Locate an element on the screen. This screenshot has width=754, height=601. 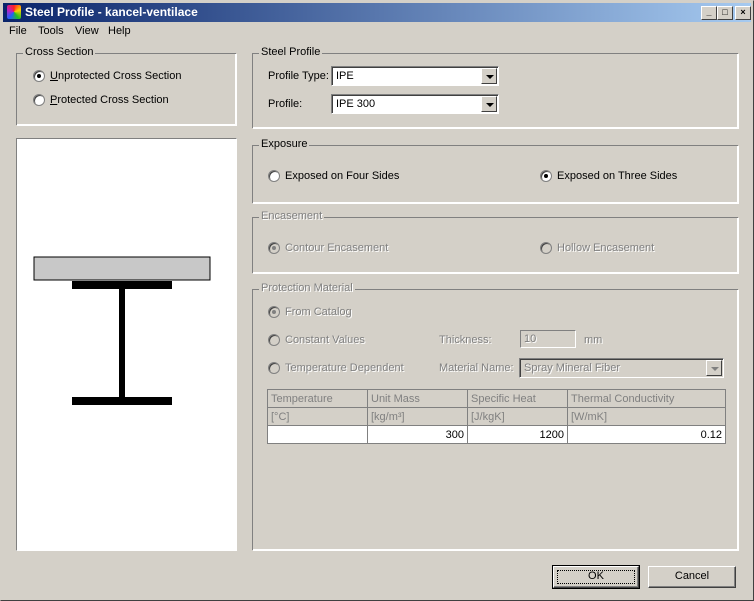
menu-view: View is located at coordinates (87, 31).